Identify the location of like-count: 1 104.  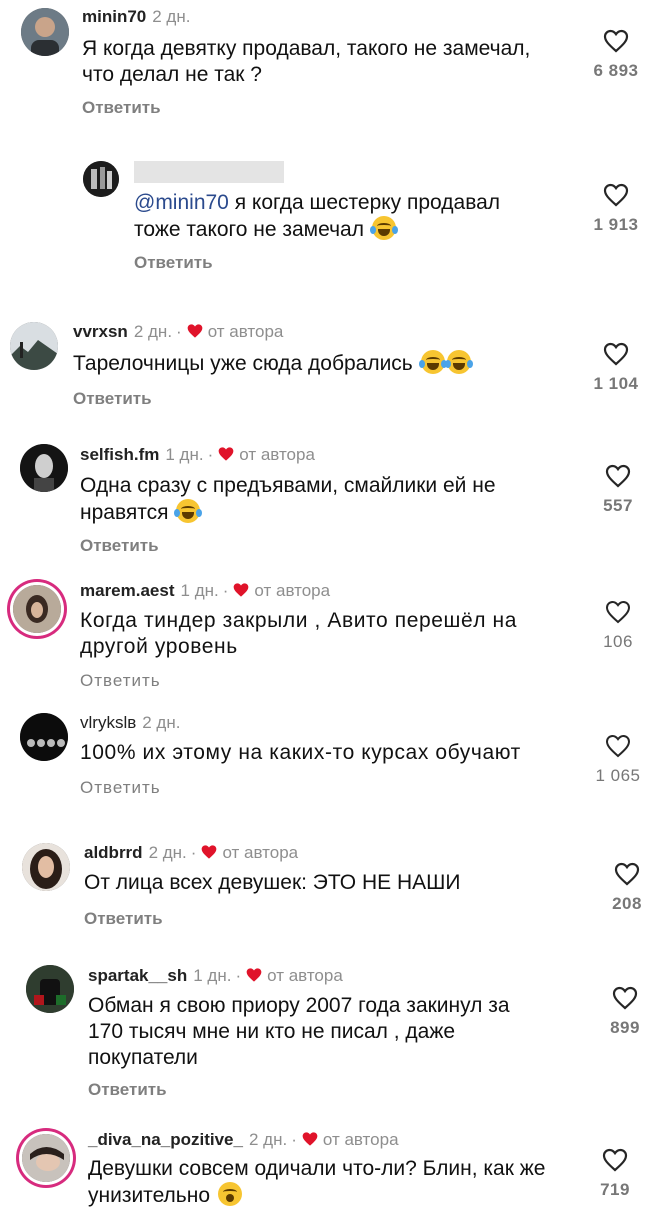
(616, 383).